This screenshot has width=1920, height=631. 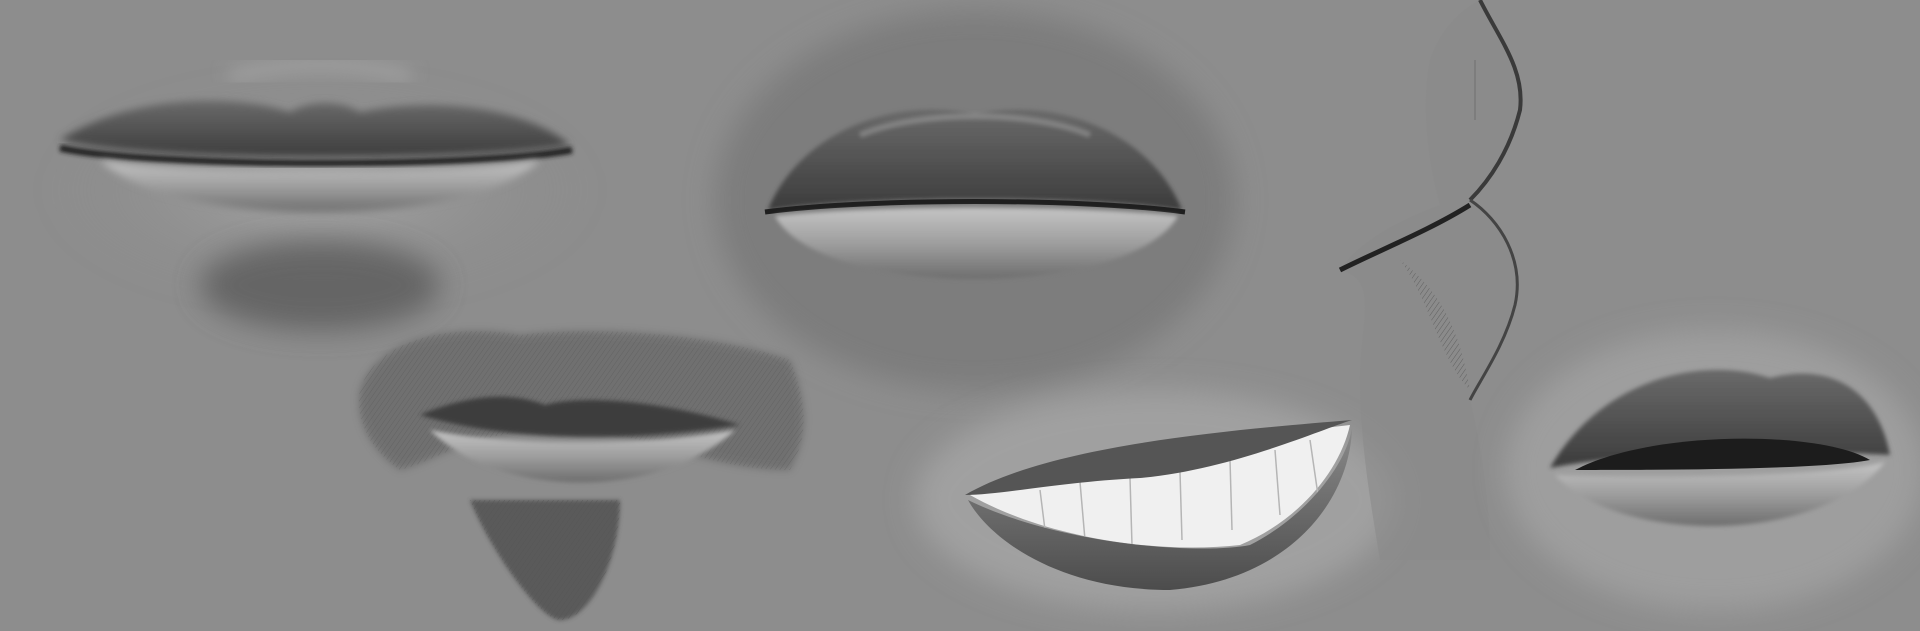 I want to click on parted-lips-study, so click(x=1712, y=470).